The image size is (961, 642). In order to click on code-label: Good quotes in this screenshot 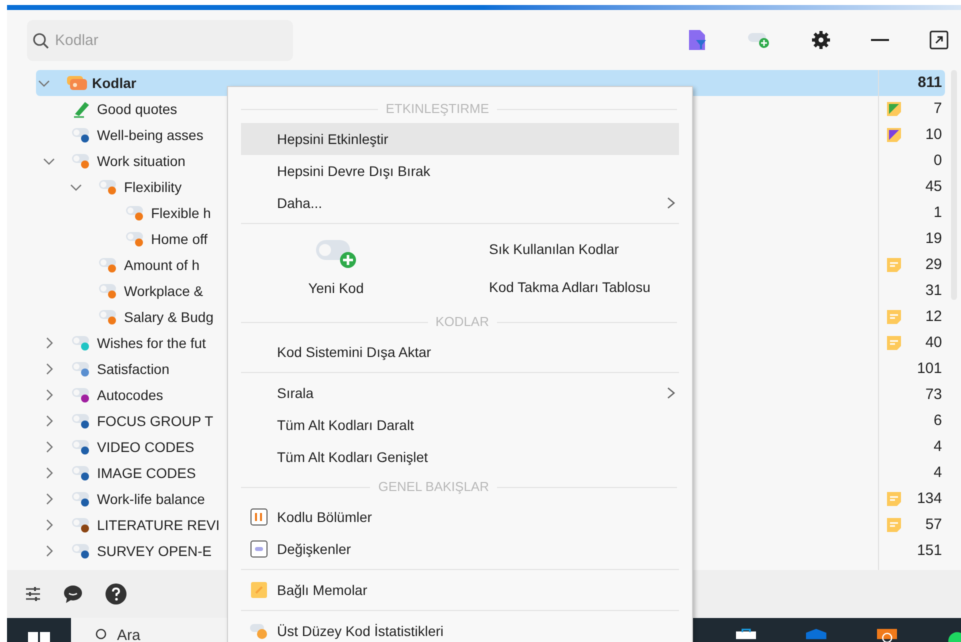, I will do `click(137, 109)`.